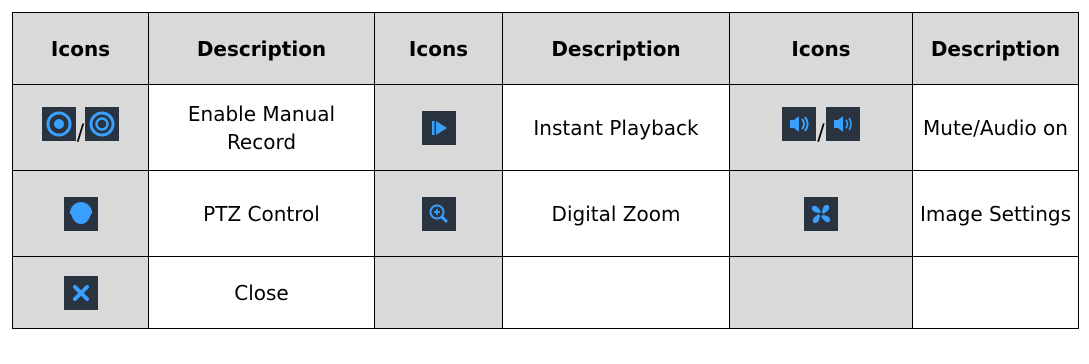 The width and height of the screenshot is (1089, 364). What do you see at coordinates (261, 213) in the screenshot?
I see `description-cell: PTZ Control` at bounding box center [261, 213].